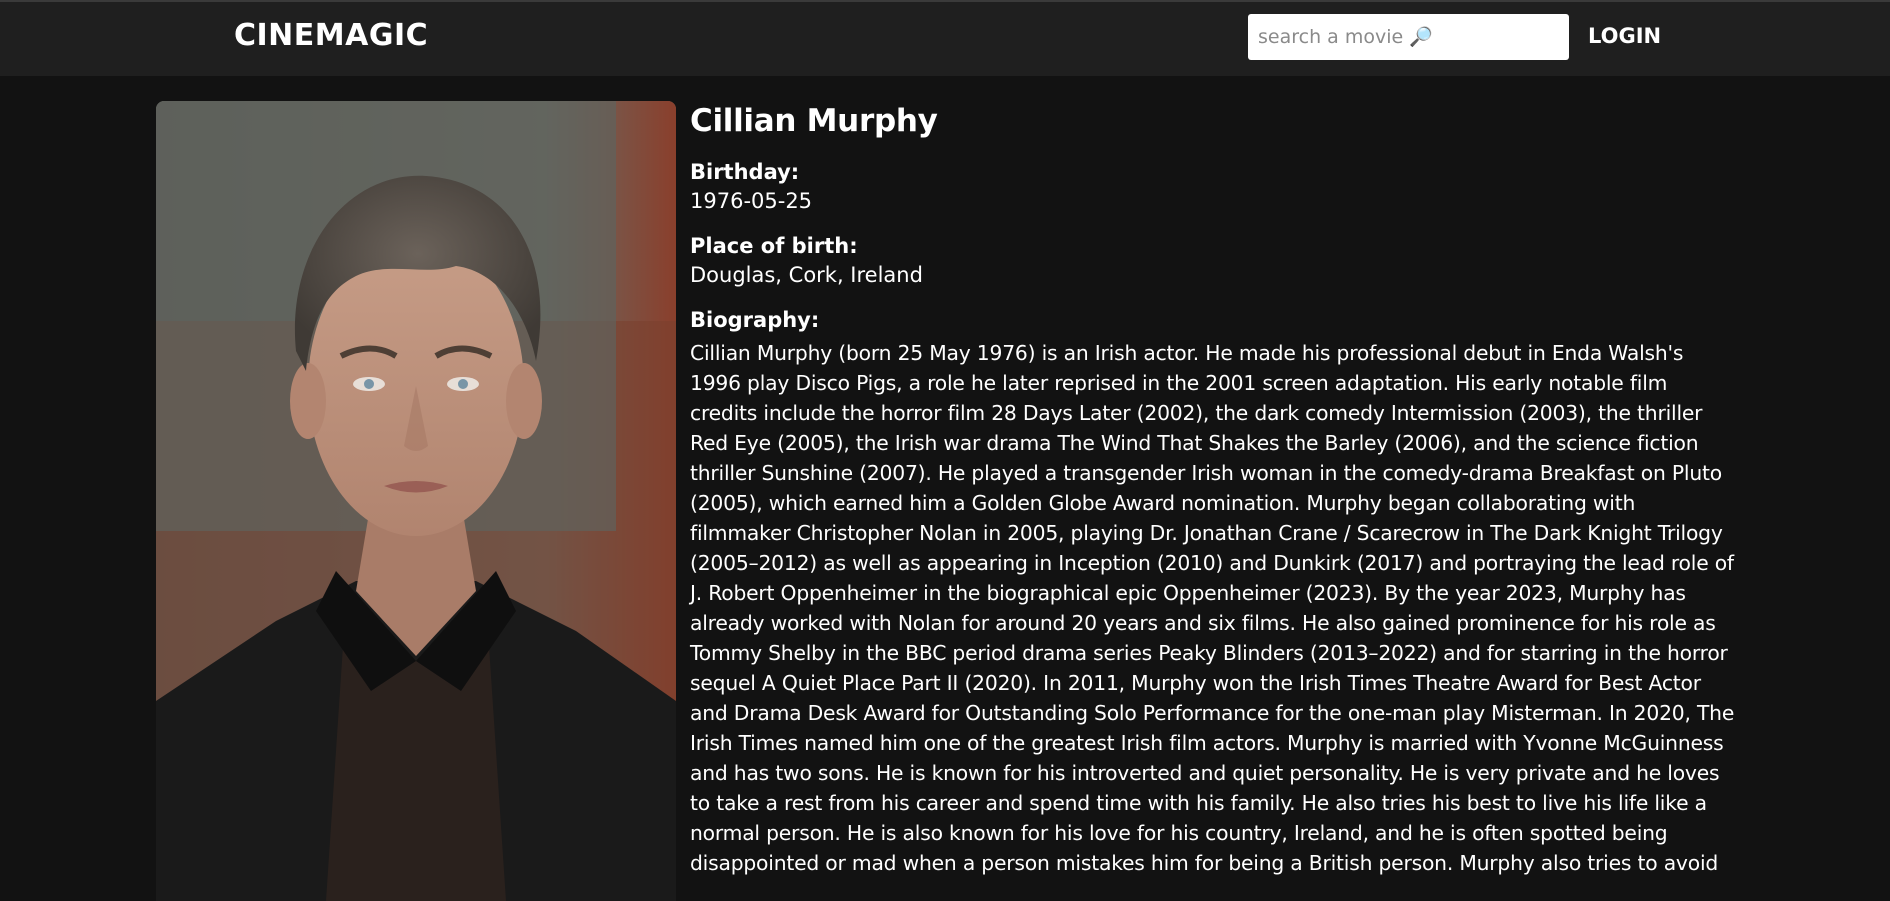  What do you see at coordinates (751, 201) in the screenshot?
I see `birthday-value: 1976-05-25` at bounding box center [751, 201].